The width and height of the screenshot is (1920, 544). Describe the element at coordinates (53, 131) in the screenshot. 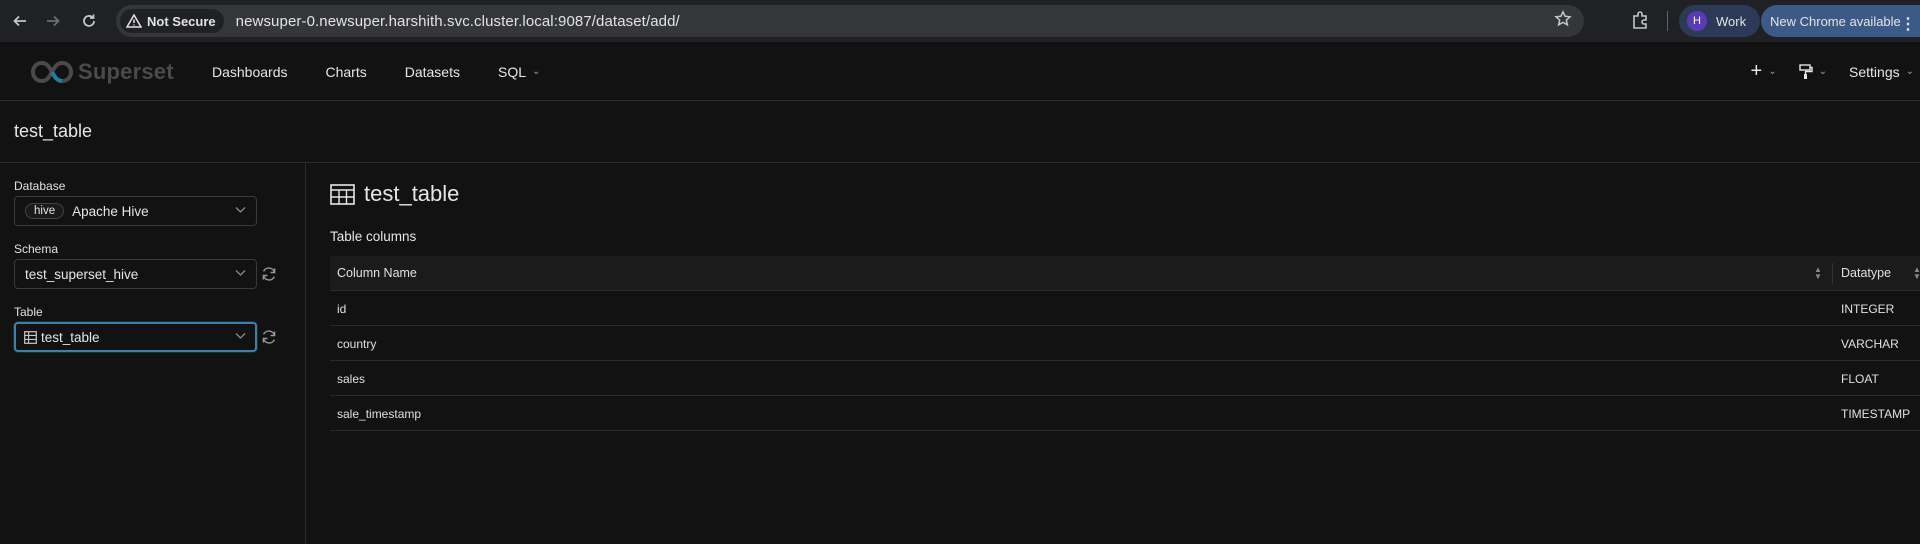

I see `page-title: test_table` at that location.